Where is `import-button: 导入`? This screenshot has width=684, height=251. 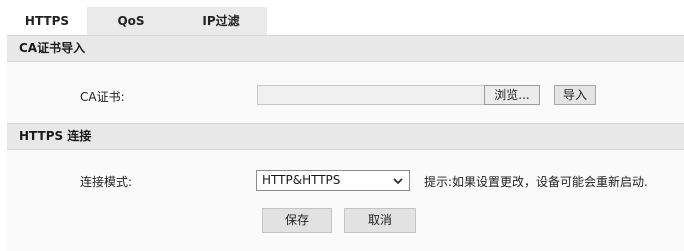 import-button: 导入 is located at coordinates (575, 95).